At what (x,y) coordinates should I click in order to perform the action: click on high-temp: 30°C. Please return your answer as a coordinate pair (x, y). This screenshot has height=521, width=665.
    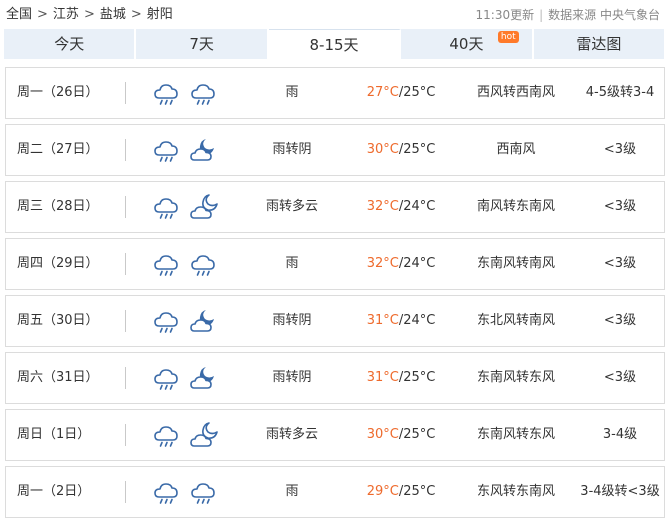
    Looking at the image, I should click on (382, 434).